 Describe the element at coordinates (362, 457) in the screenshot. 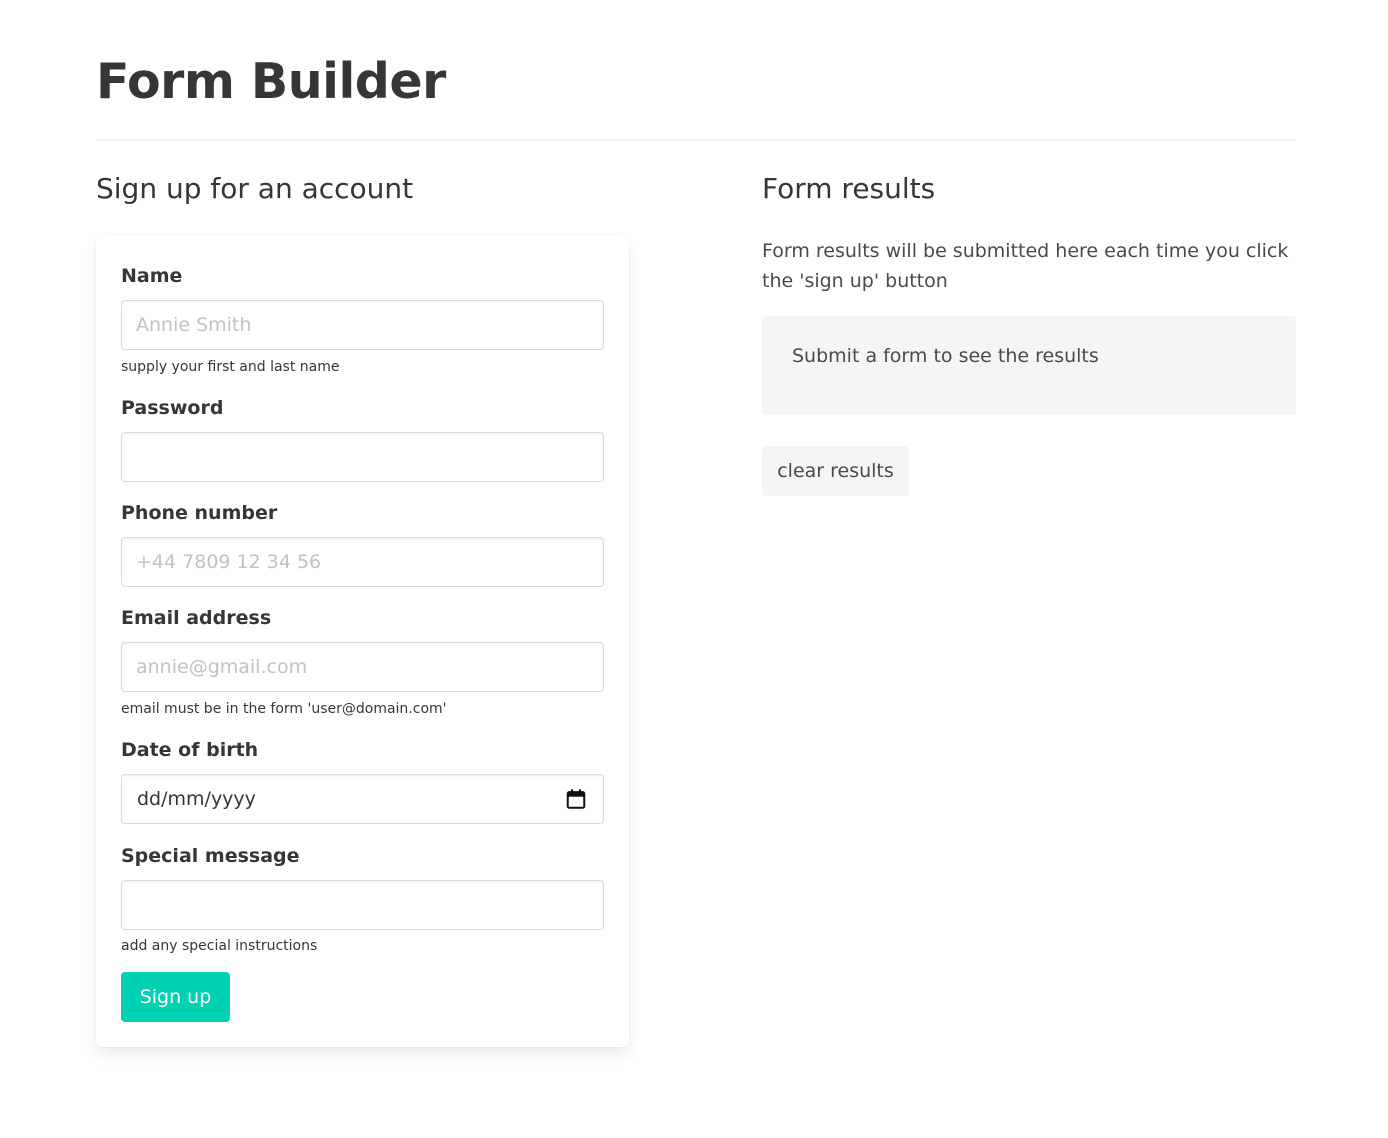

I see `password-input` at that location.